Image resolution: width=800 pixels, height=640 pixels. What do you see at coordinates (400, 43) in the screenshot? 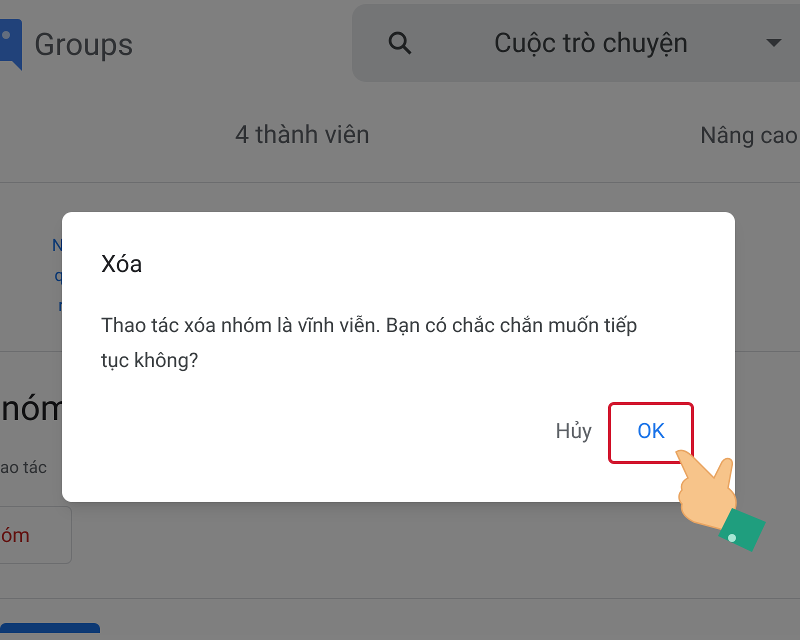
I see `search-icon` at bounding box center [400, 43].